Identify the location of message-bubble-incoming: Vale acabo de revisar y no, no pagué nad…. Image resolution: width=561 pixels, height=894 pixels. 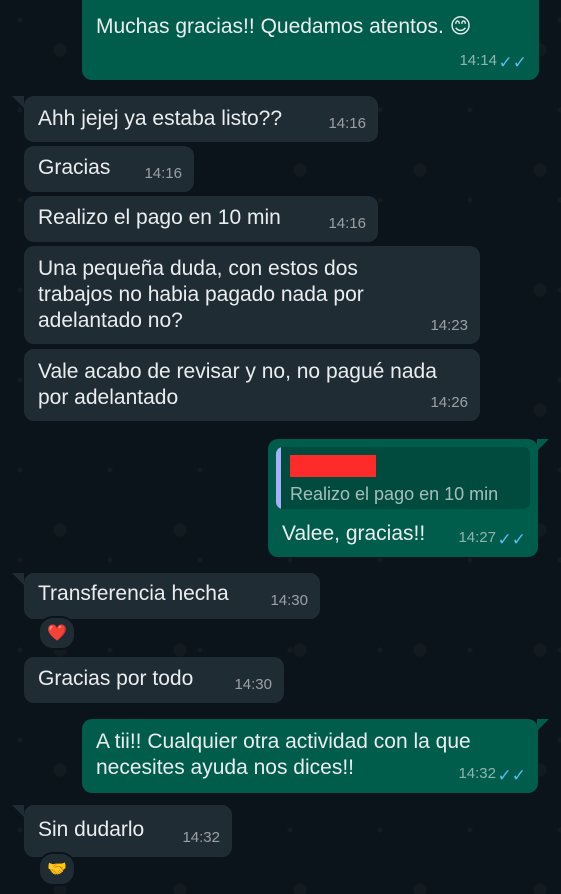
(252, 385).